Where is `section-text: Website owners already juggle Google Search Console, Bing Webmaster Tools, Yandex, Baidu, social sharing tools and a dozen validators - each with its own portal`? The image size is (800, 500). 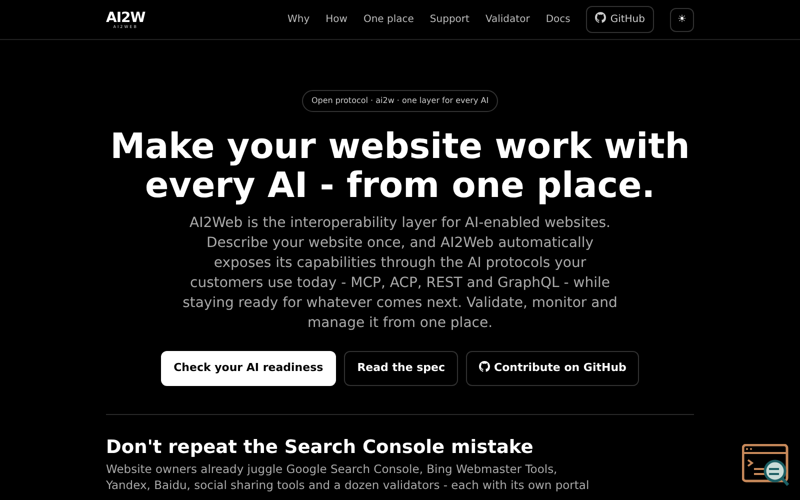
section-text: Website owners already juggle Google Search Console, Bing Webmaster Tools, Yandex, Baidu, social sharing tools and a dozen validators - each with its own portal is located at coordinates (348, 476).